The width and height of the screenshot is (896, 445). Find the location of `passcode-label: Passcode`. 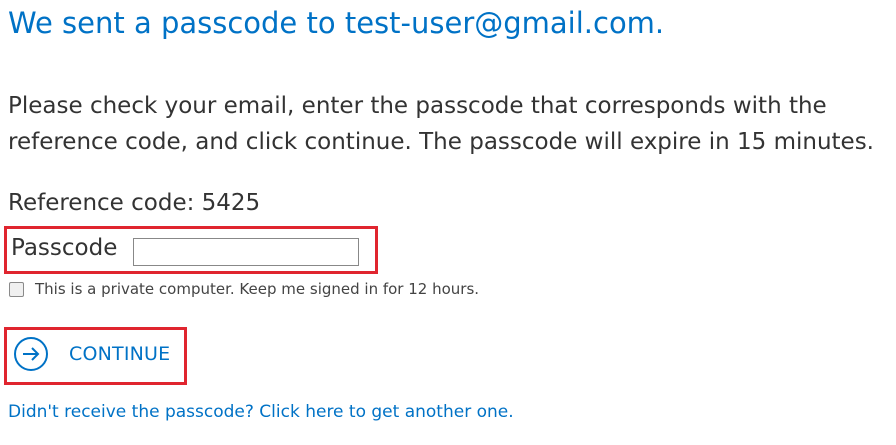

passcode-label: Passcode is located at coordinates (64, 248).